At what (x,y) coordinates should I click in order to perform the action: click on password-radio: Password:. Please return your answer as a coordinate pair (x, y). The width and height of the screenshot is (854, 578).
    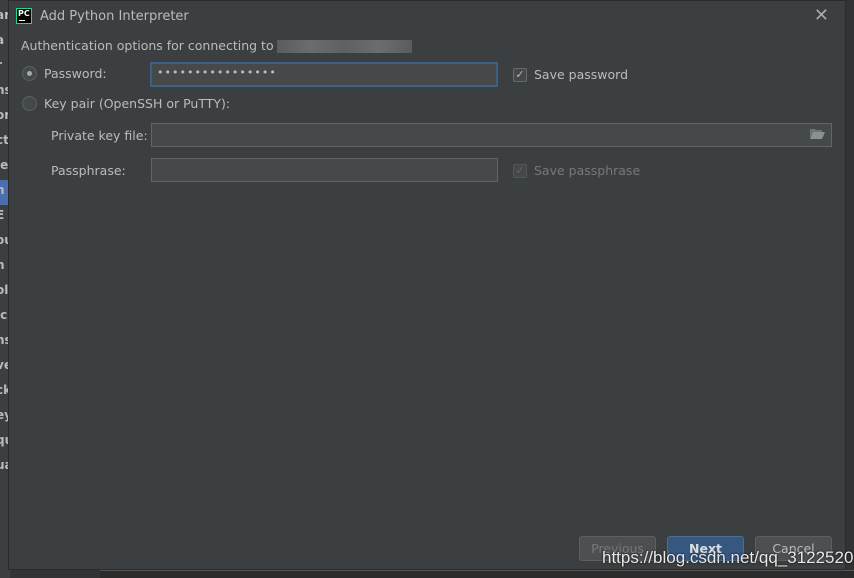
    Looking at the image, I should click on (64, 73).